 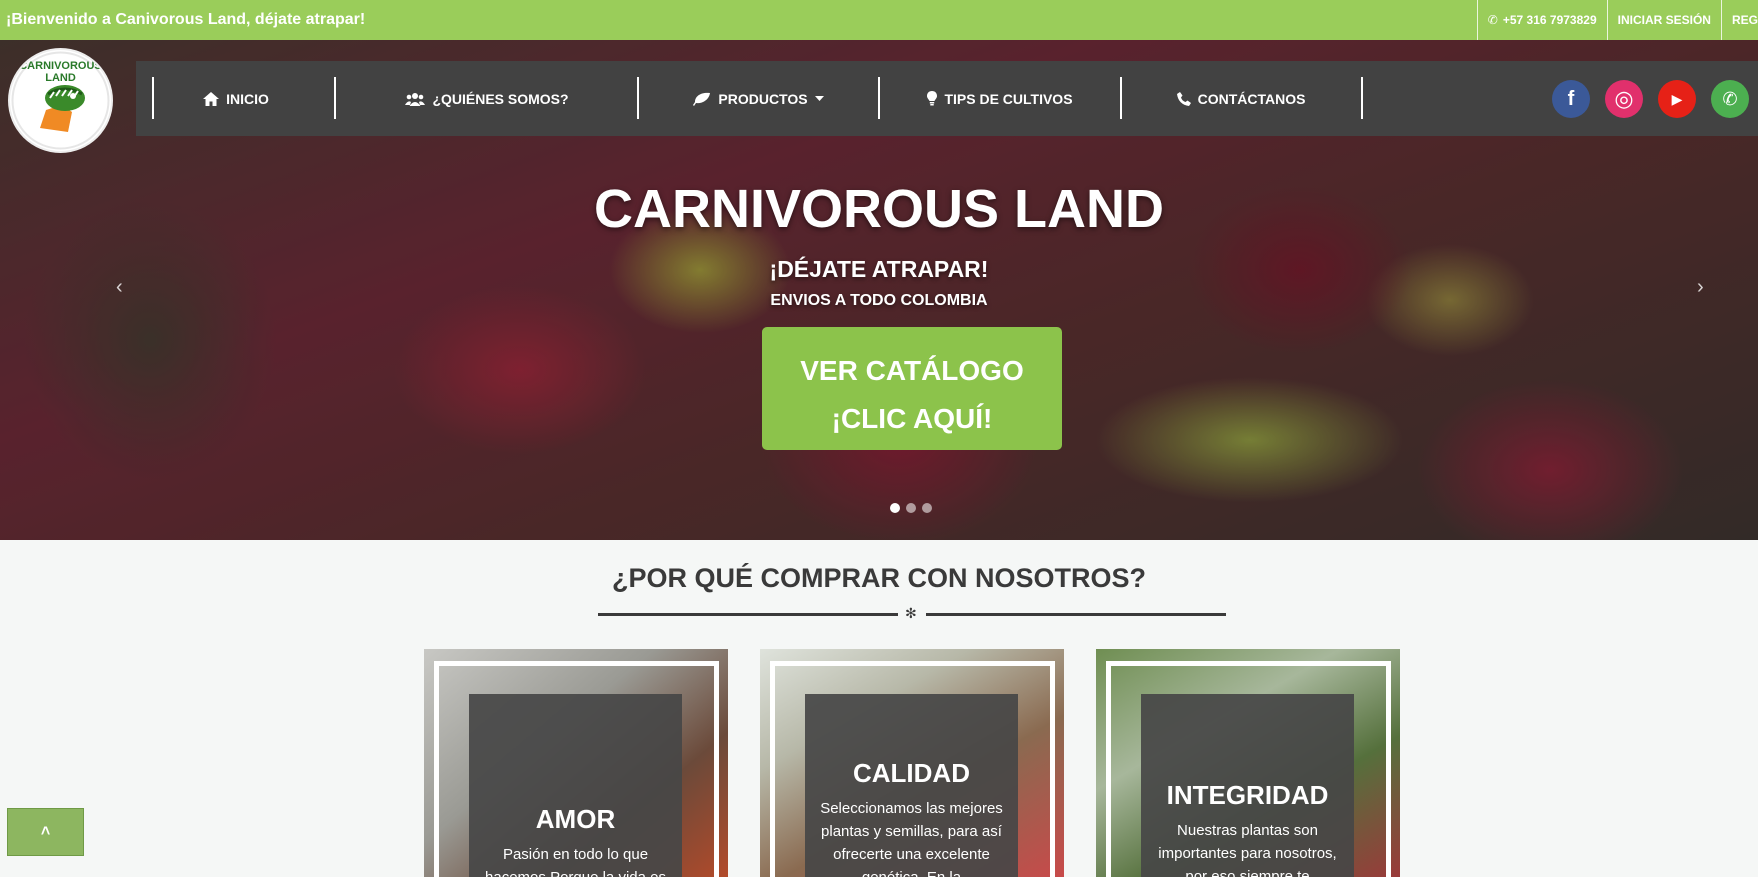 I want to click on hero-shipping-note: ENVIOS A TODO COLOMBIA, so click(x=879, y=300).